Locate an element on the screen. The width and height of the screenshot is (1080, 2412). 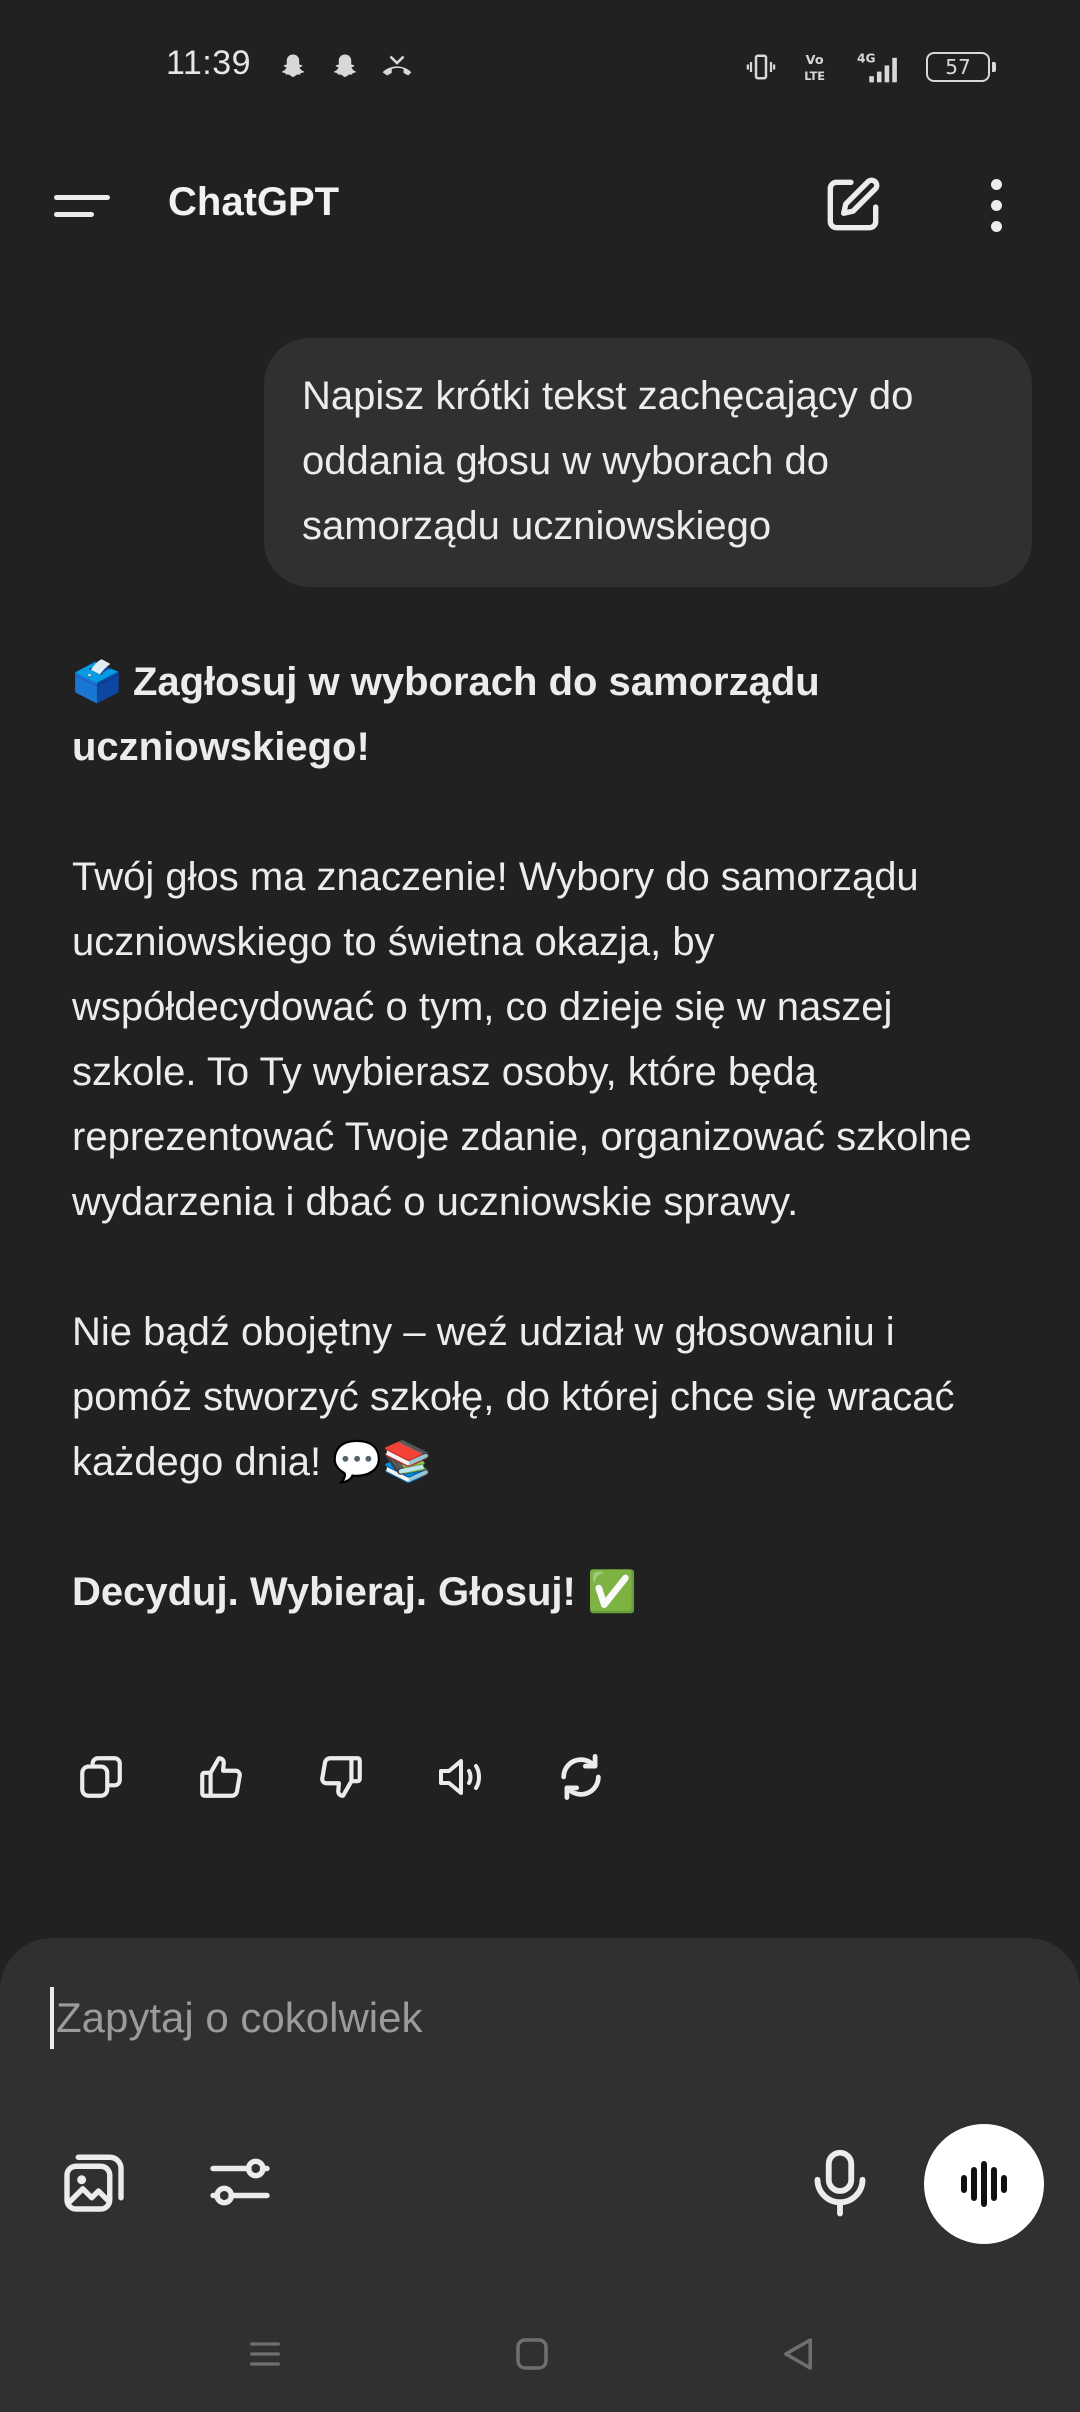
attach-image-button is located at coordinates (94, 2182).